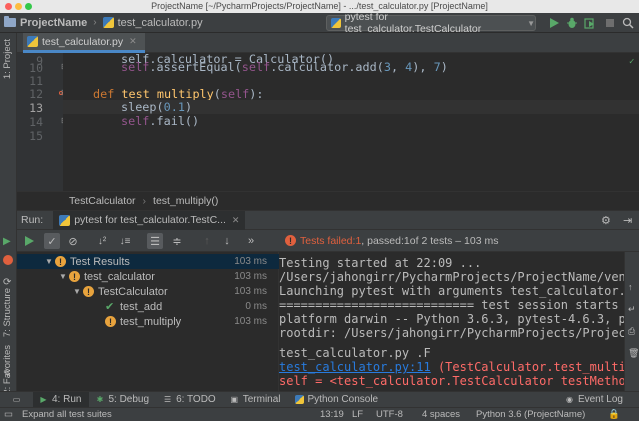 This screenshot has width=639, height=421. What do you see at coordinates (148, 291) in the screenshot?
I see `tree-node-class: ▼ ! TestCalculator 103 ms` at bounding box center [148, 291].